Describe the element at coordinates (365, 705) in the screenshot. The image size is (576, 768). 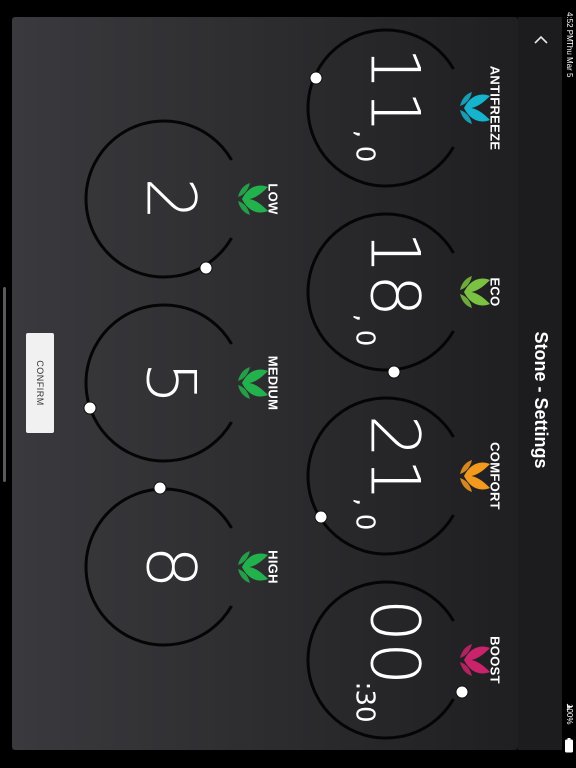
I see `dial-value-fraction: 30` at that location.